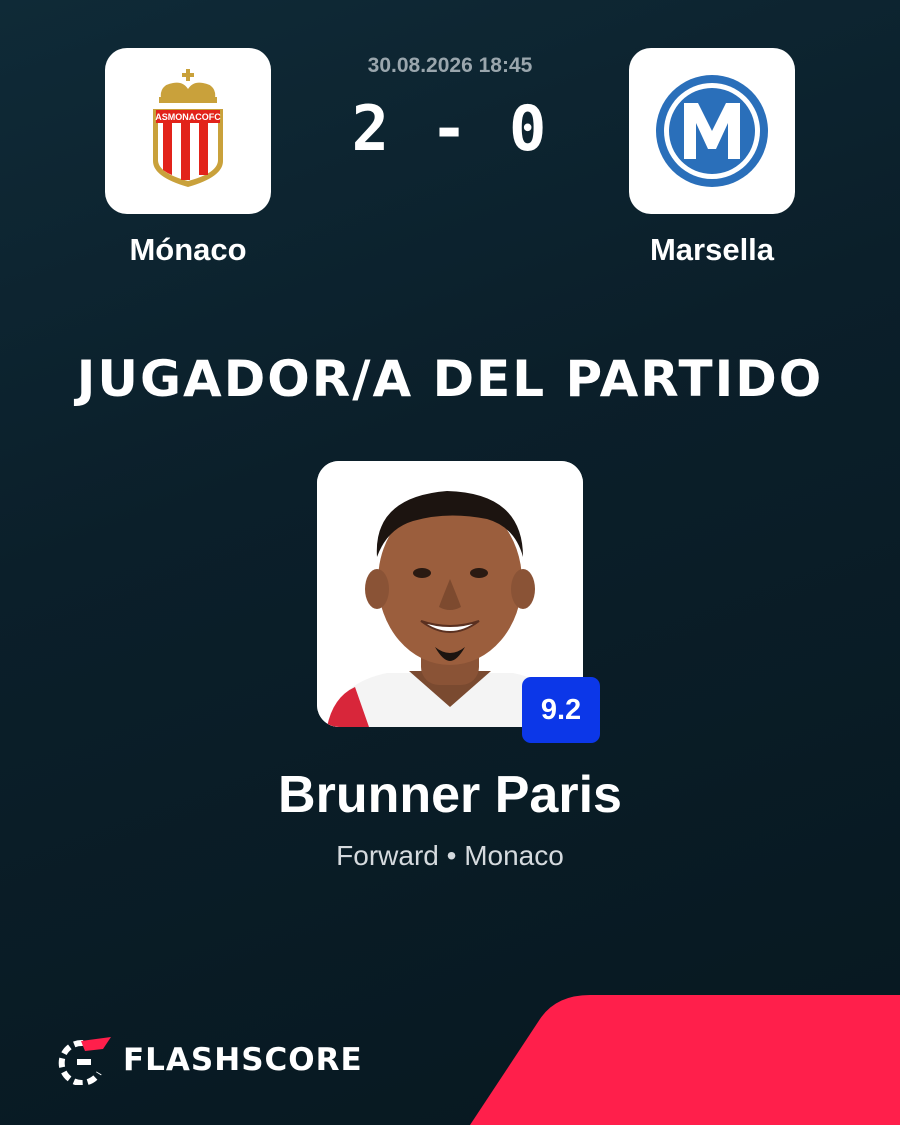  What do you see at coordinates (243, 1060) in the screenshot?
I see `brand-name: FLASHSCORE` at bounding box center [243, 1060].